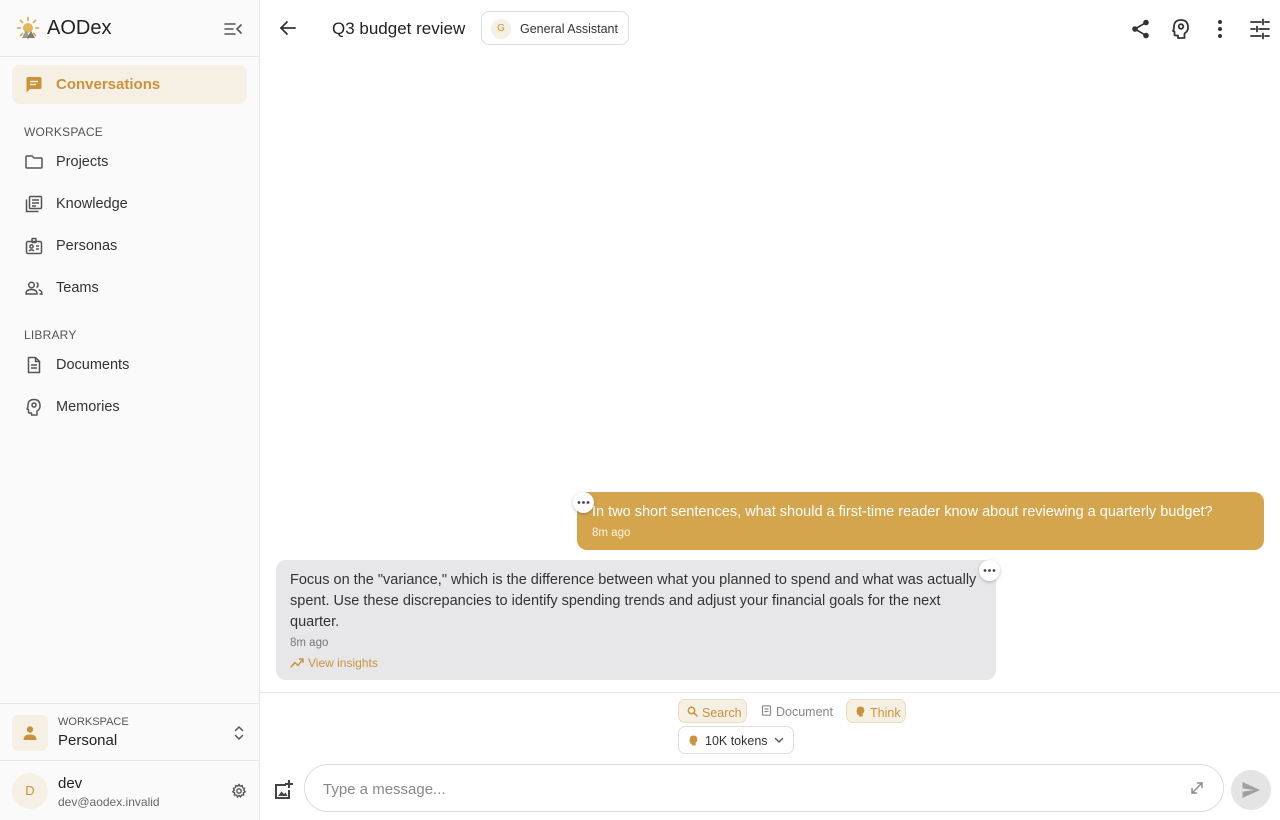 The image size is (1280, 820). Describe the element at coordinates (92, 204) in the screenshot. I see `sidebar-item-label: Knowledge` at that location.